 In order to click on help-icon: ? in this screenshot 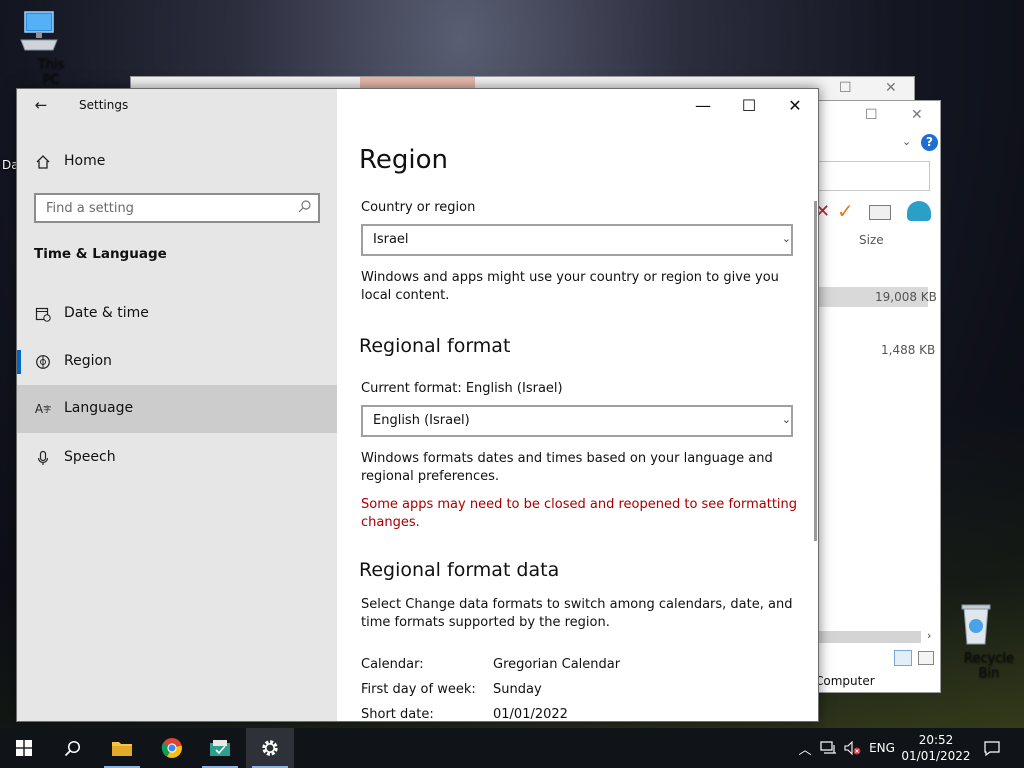, I will do `click(929, 142)`.